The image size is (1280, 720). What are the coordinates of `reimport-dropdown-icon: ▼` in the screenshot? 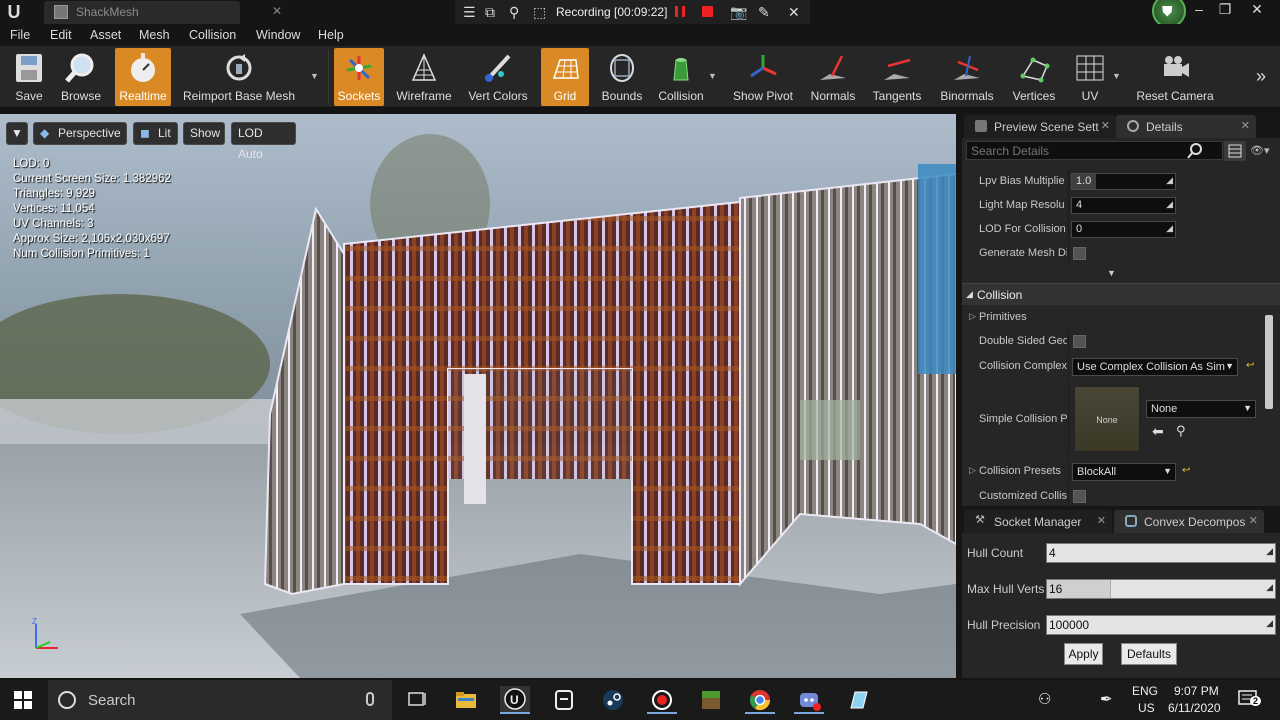 It's located at (314, 76).